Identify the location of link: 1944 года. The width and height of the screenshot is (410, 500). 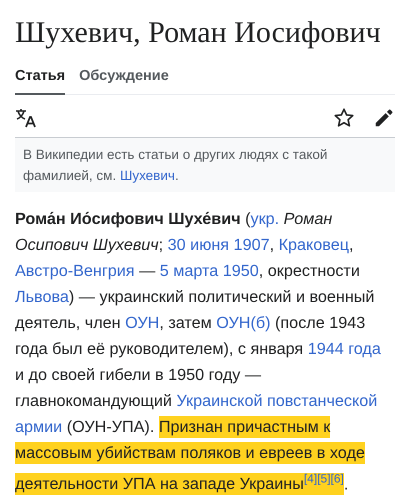
(344, 349).